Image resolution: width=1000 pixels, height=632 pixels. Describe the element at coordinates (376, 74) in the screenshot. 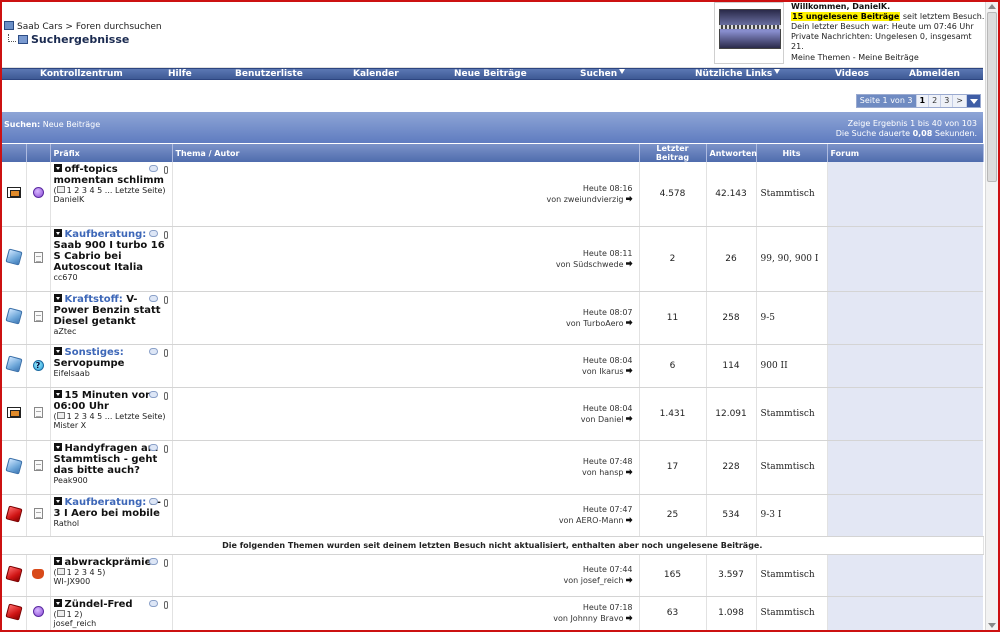

I see `nav-kalender: Kalender` at that location.